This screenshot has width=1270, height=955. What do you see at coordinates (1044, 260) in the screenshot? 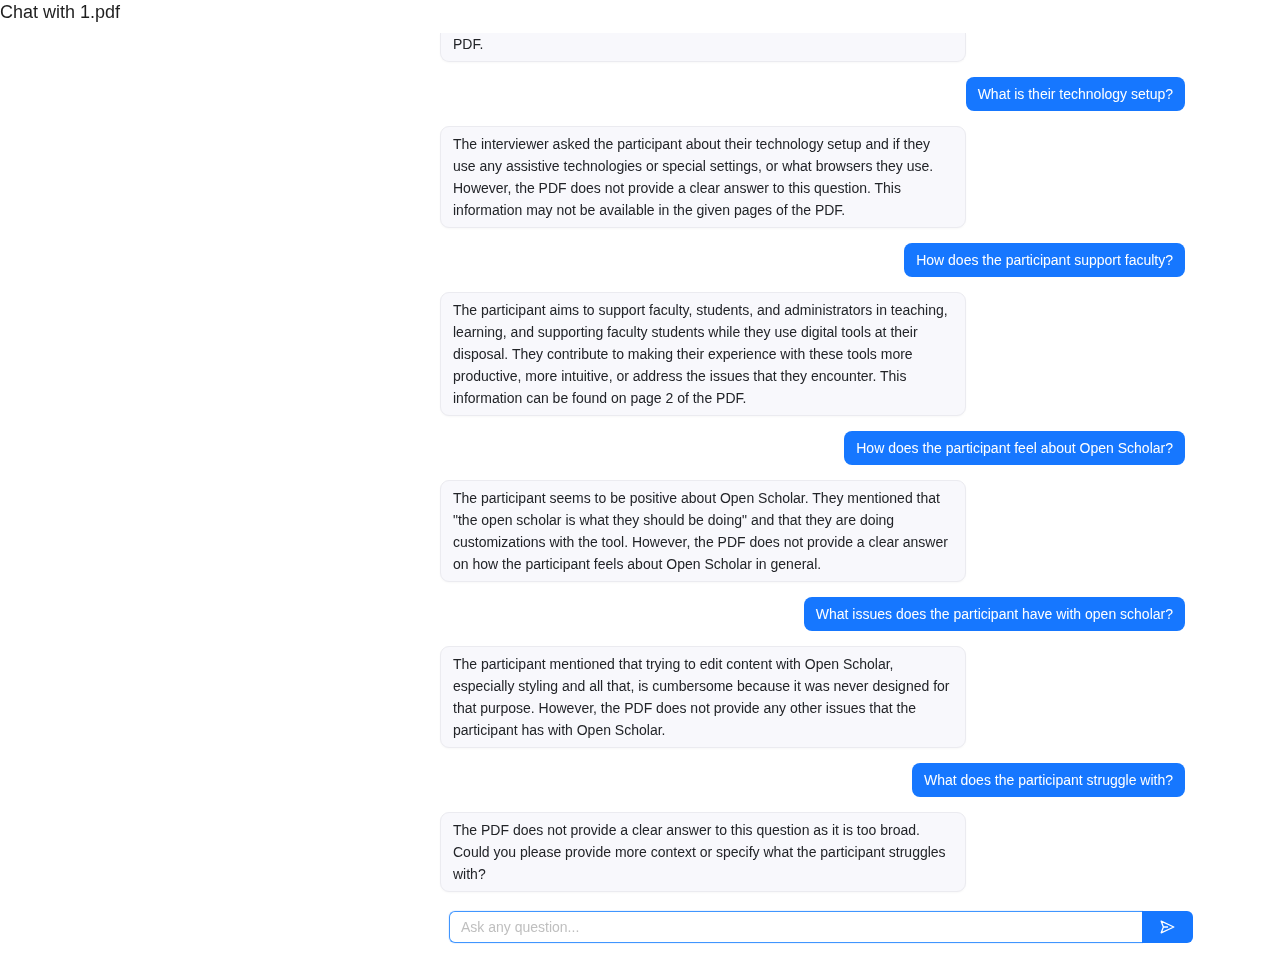
I see `question-message: How does the participant support faculty?` at bounding box center [1044, 260].